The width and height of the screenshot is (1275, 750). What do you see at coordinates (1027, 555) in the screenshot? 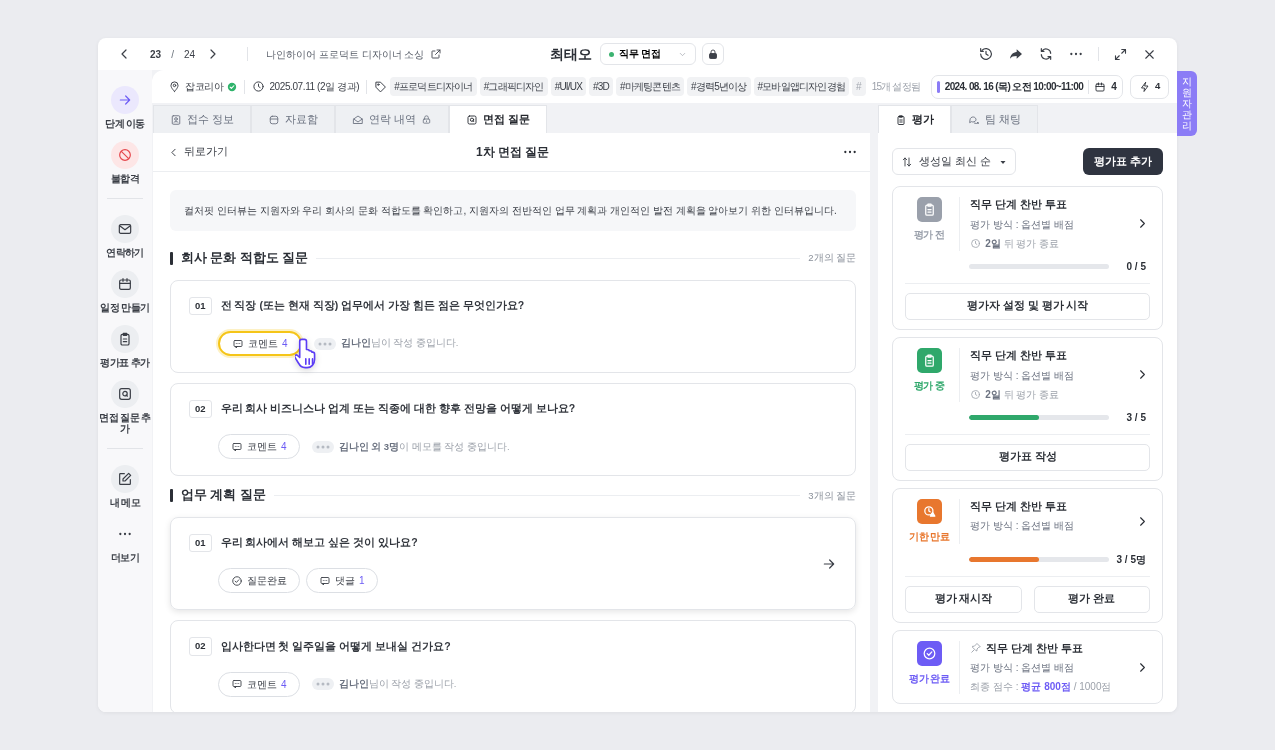
I see `evaluation-card: 기한 만료 직무 단계 찬반 투표 평가 방식 : 옵션별 배점 3 / 5명 평가 재시작 평가 완료` at bounding box center [1027, 555].